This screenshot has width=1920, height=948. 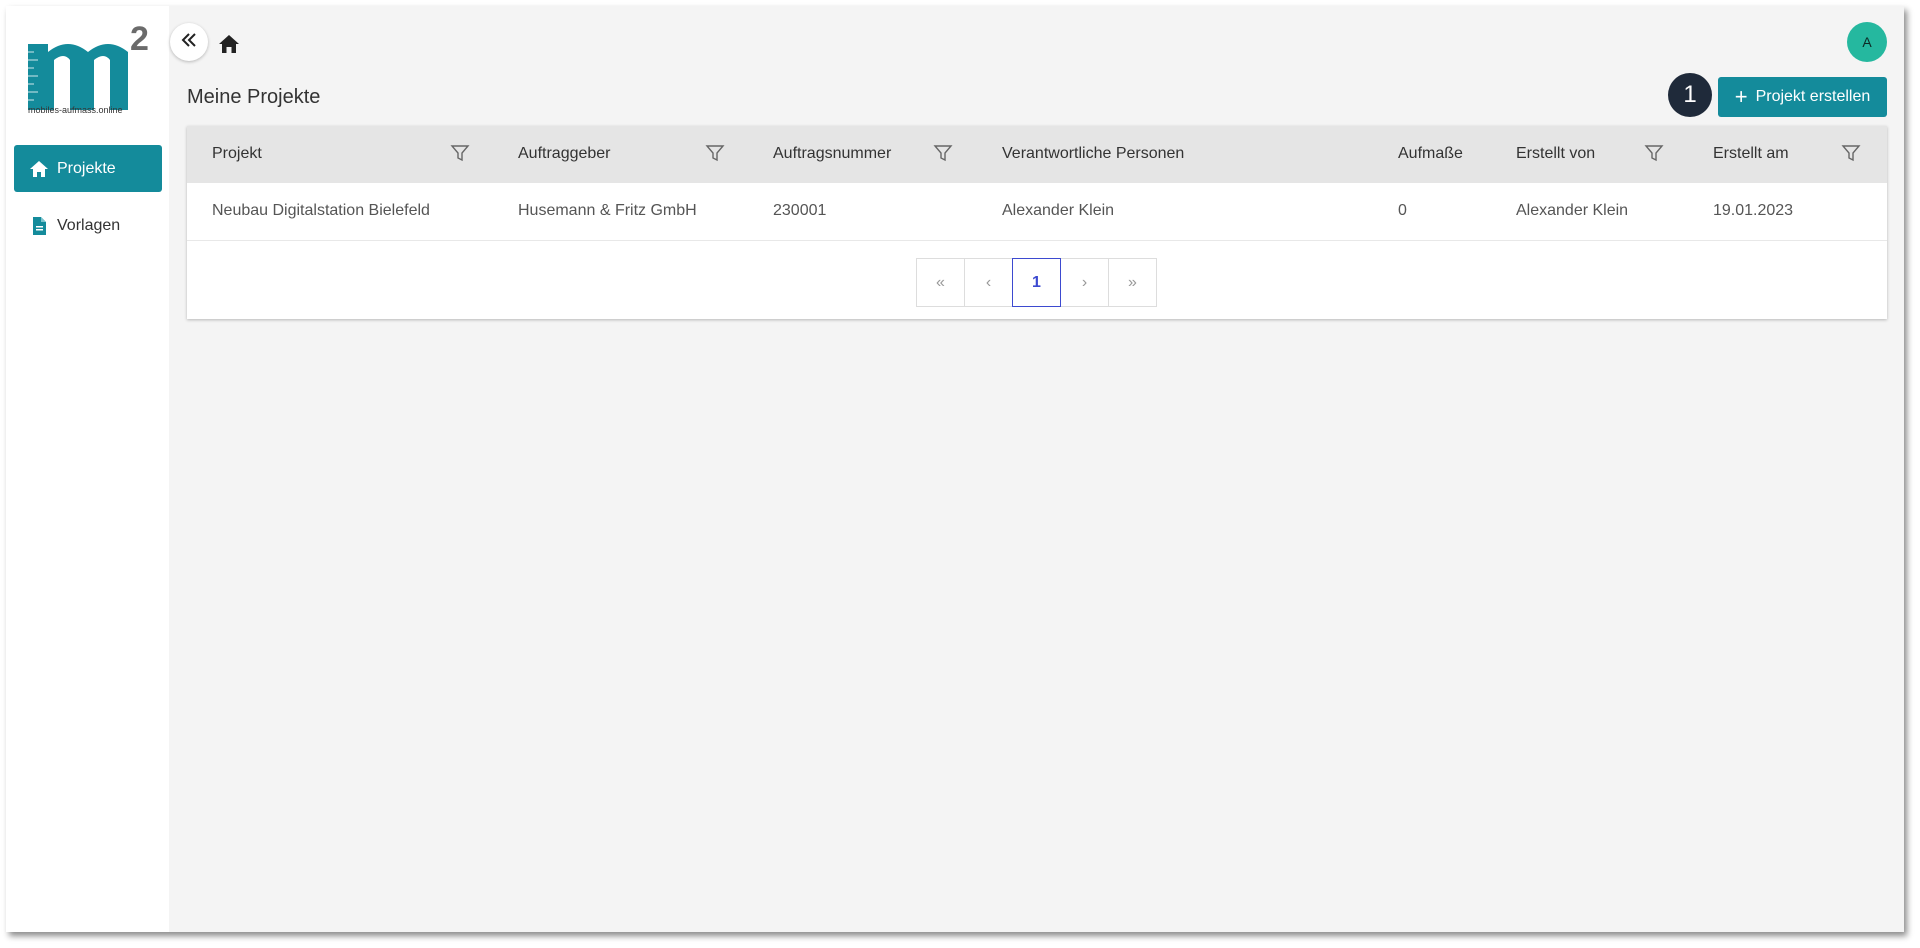 I want to click on column-header-erstellt-am: Erstellt am, so click(x=1751, y=154).